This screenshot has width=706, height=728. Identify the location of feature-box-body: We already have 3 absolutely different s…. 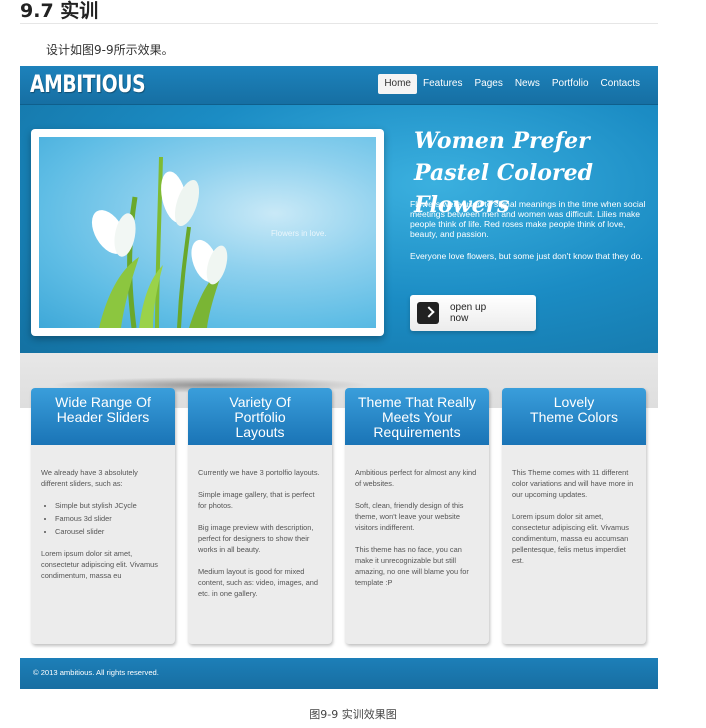
(103, 513).